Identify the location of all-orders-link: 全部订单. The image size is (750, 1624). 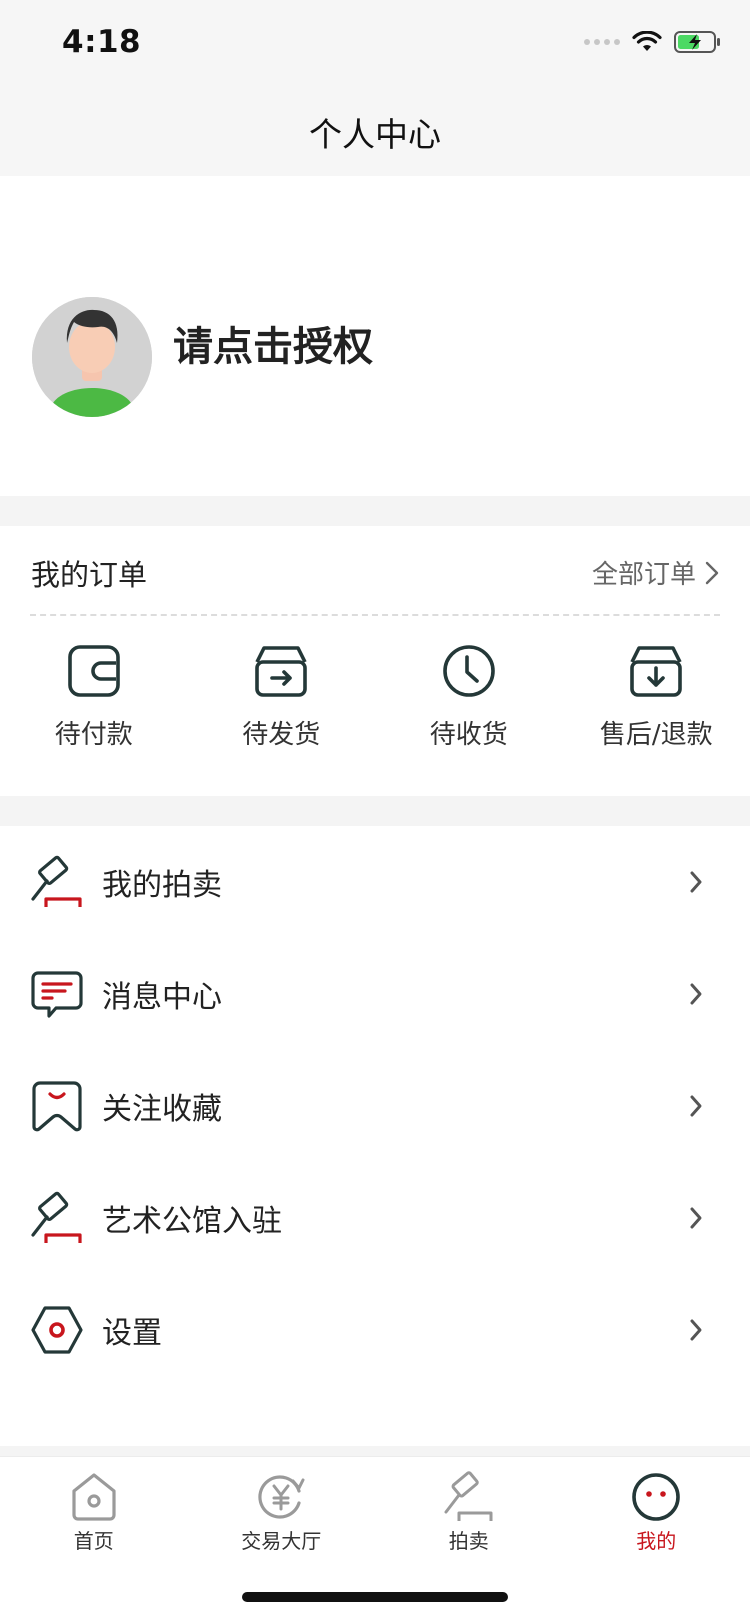
(656, 572).